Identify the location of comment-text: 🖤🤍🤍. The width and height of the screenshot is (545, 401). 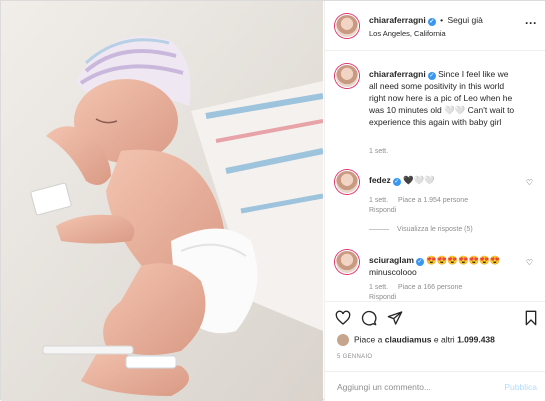
(419, 180).